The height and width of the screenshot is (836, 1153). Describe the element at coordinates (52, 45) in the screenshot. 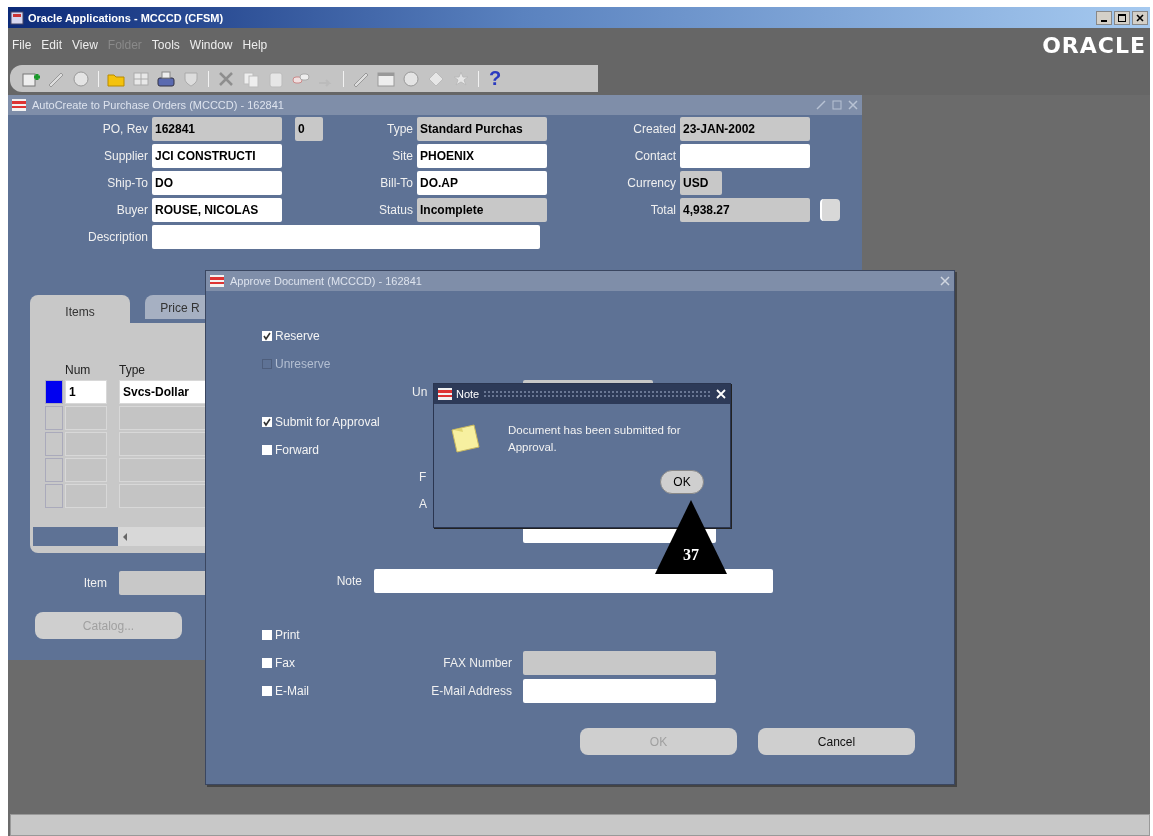

I see `menu-item: Edit` at that location.